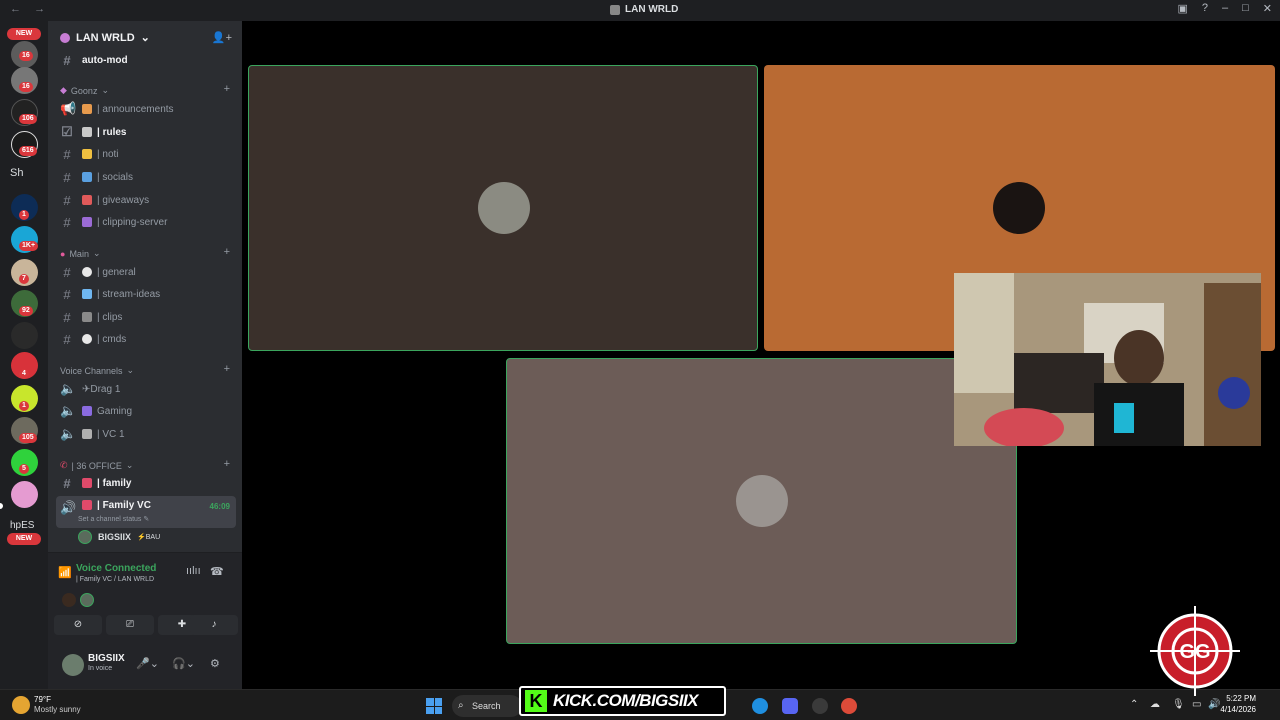 Image resolution: width=1280 pixels, height=720 pixels. I want to click on edge-icon, so click(760, 706).